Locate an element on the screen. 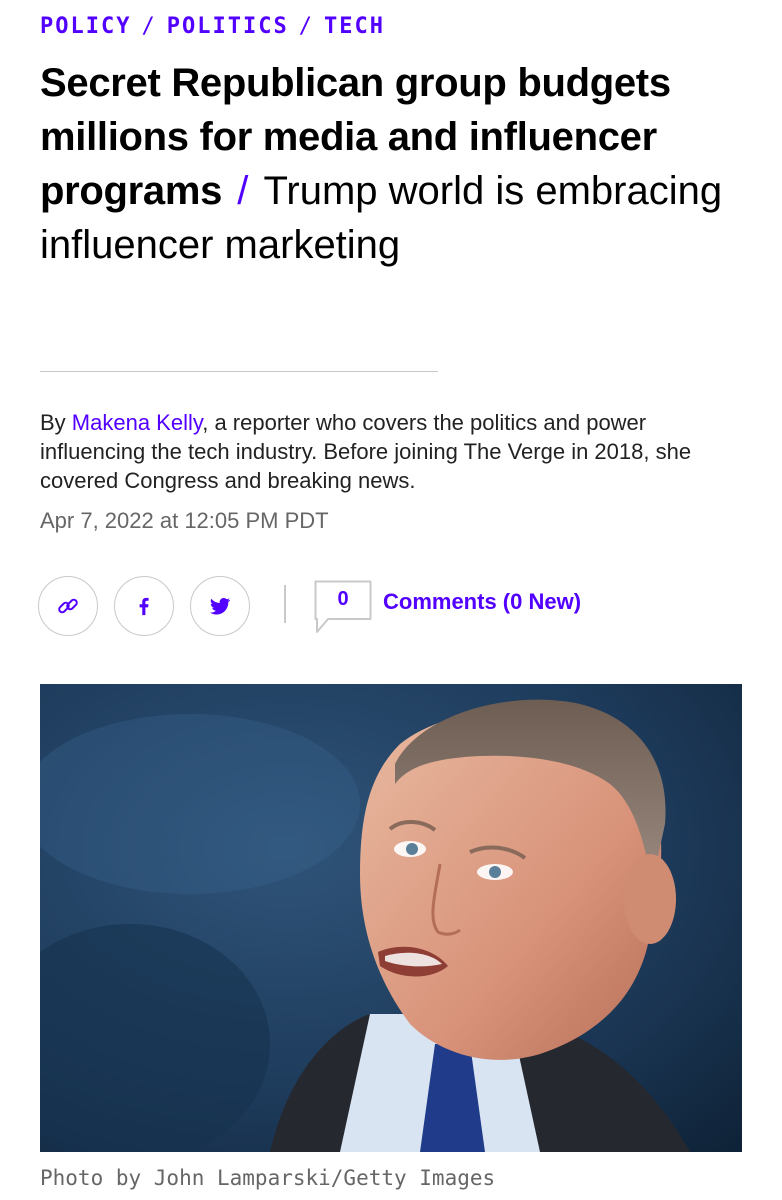 The width and height of the screenshot is (782, 1200). share-divider is located at coordinates (285, 604).